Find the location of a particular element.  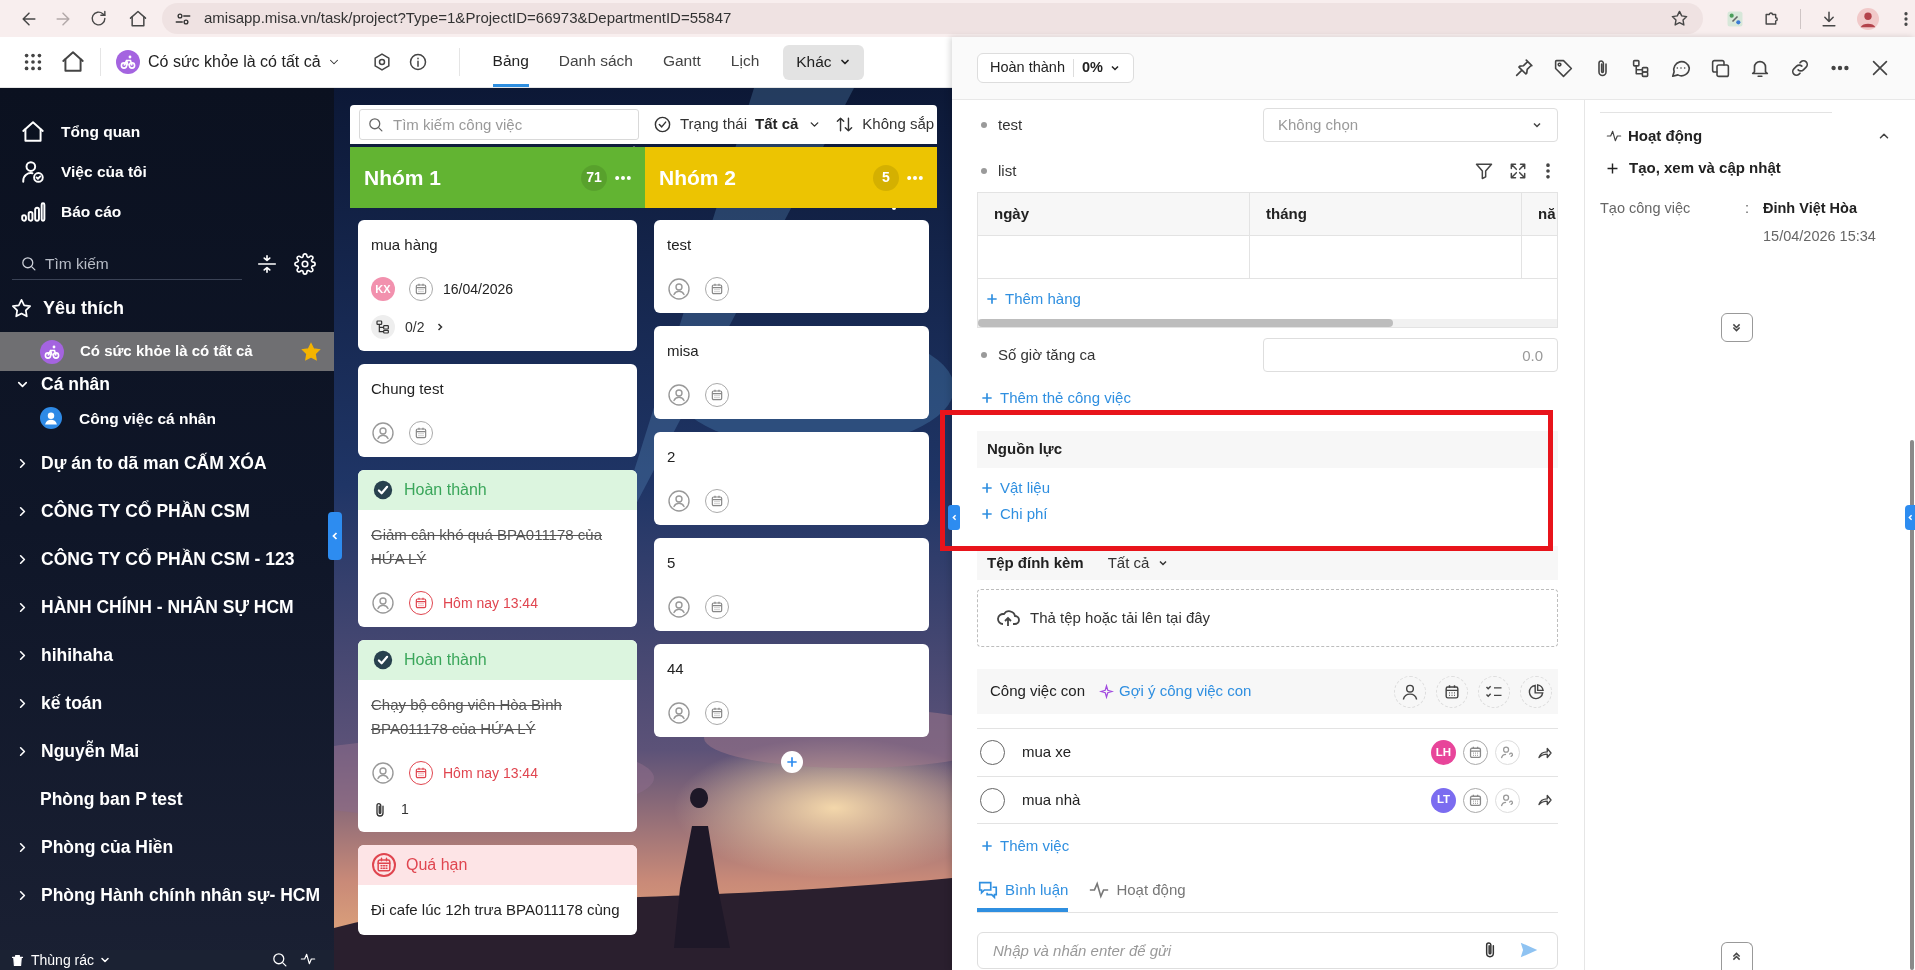

hexagon-settings-icon is located at coordinates (381, 62).